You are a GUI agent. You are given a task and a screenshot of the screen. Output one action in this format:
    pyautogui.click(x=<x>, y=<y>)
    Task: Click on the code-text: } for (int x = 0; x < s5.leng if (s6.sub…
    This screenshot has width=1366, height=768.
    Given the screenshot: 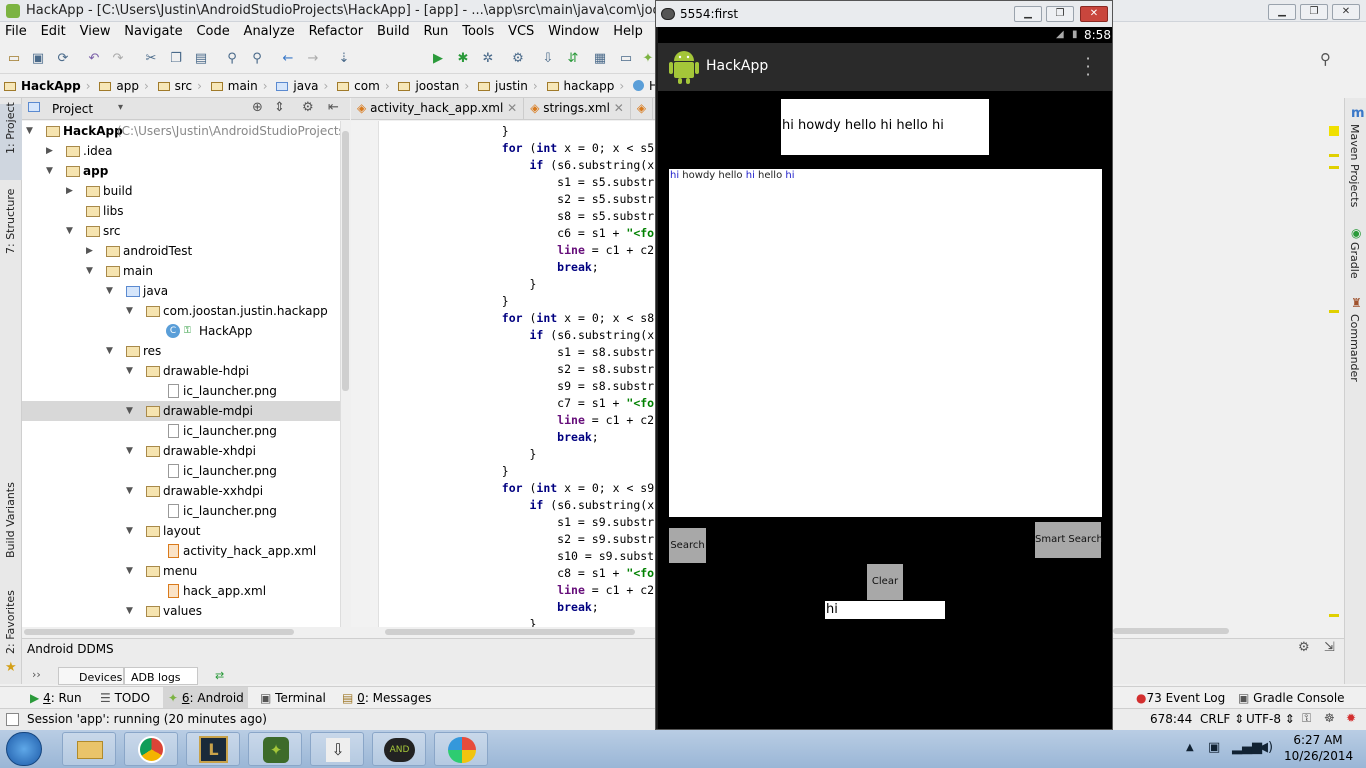 What is the action you would take?
    pyautogui.click(x=523, y=375)
    